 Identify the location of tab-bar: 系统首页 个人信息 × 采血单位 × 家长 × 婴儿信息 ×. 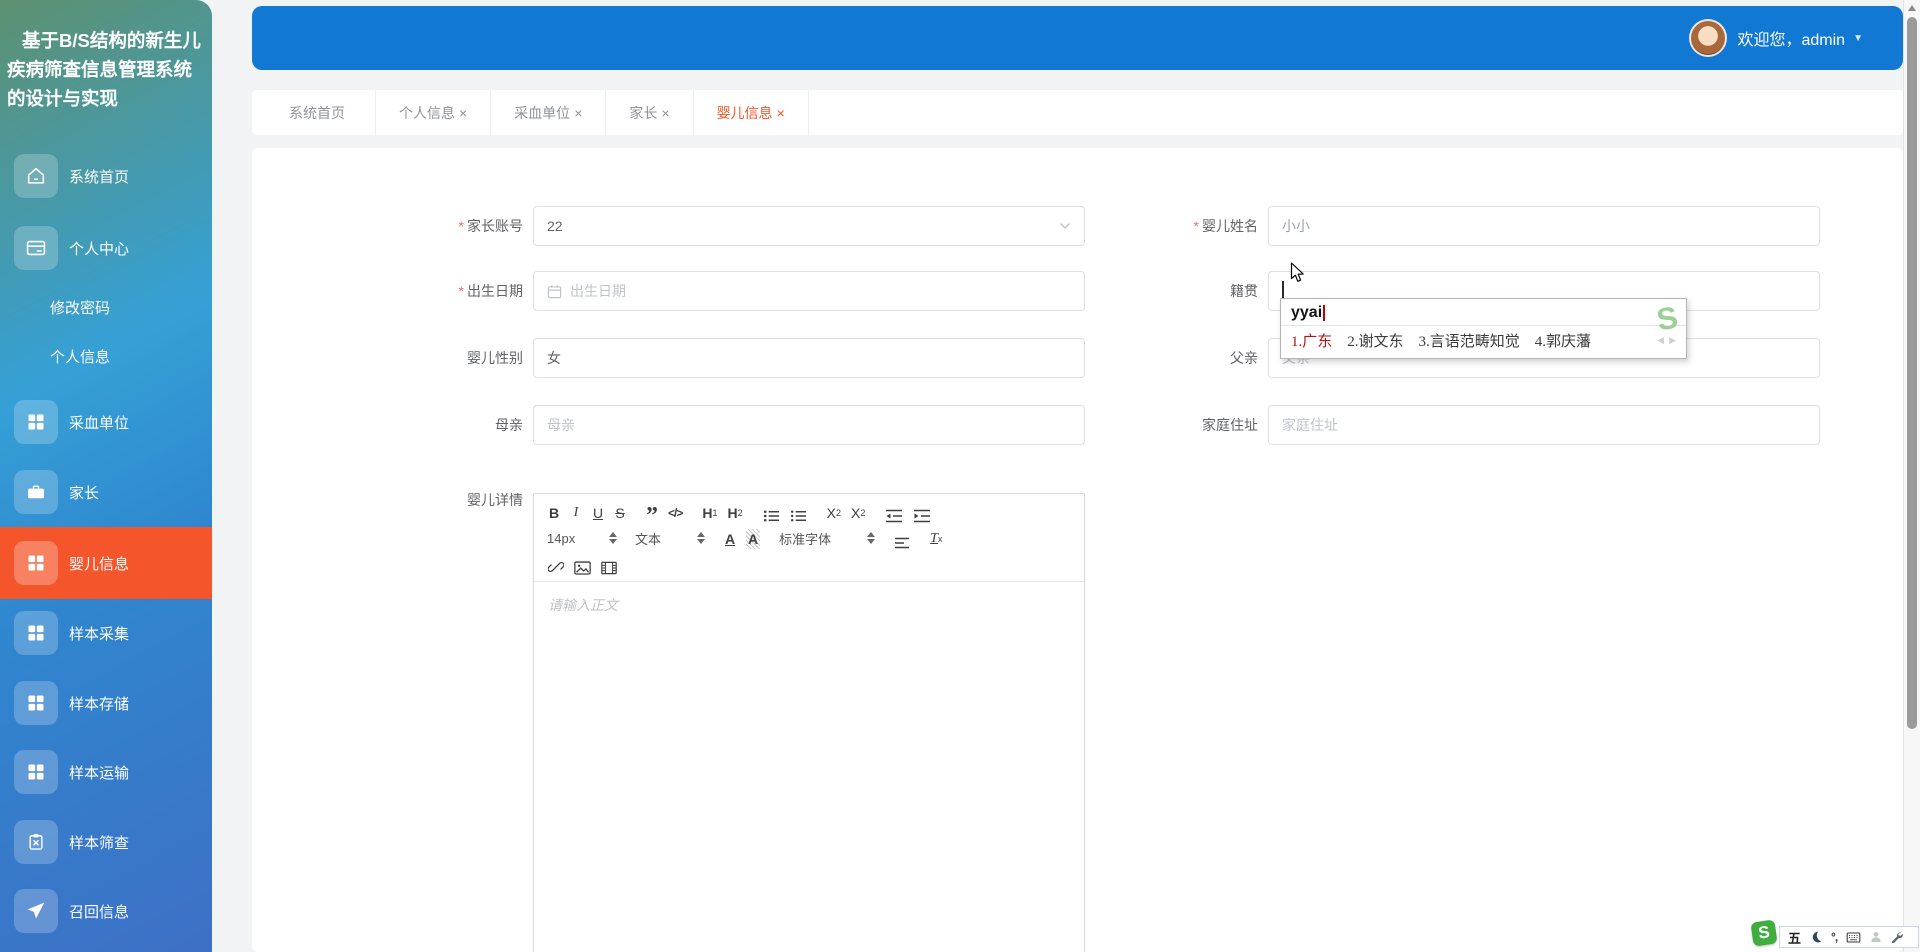
(1077, 112).